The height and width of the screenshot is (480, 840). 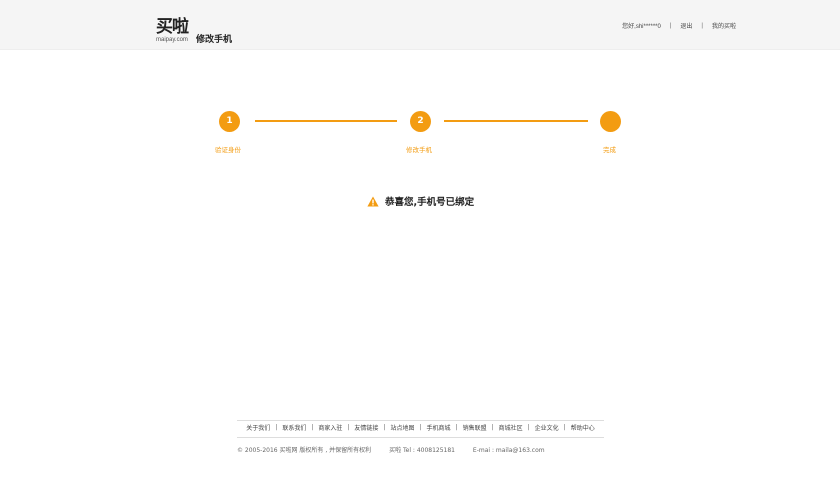 I want to click on footer-link-contact: 联系我们, so click(x=294, y=427).